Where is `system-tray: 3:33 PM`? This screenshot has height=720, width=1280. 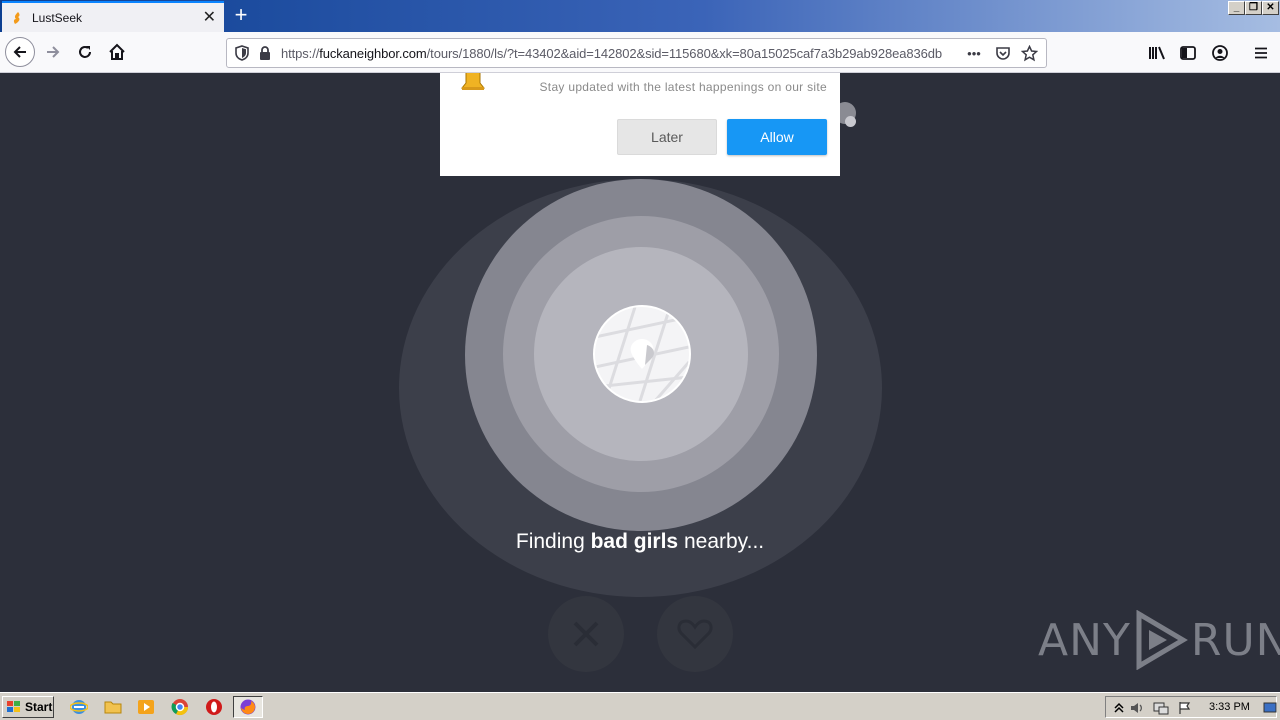 system-tray: 3:33 PM is located at coordinates (1191, 707).